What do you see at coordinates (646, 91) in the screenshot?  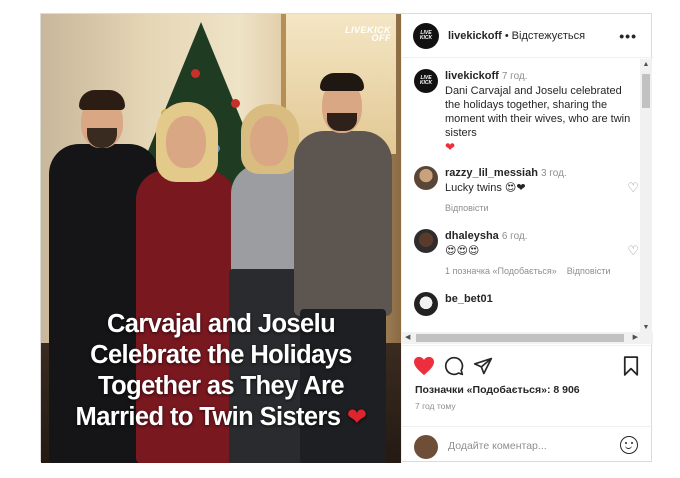 I see `vertical-scroll-thumb` at bounding box center [646, 91].